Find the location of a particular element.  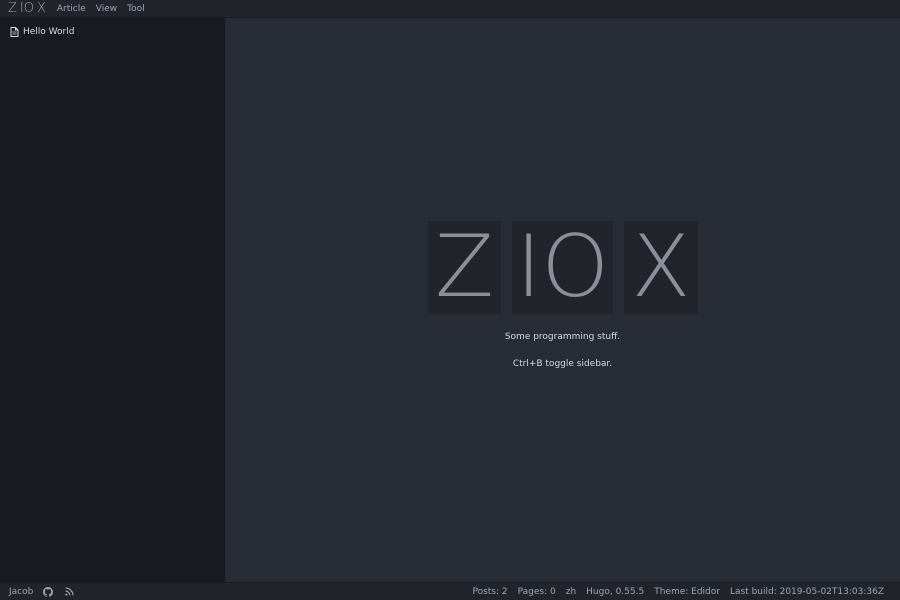

app-logo-letter-io: IO is located at coordinates (26, 8).